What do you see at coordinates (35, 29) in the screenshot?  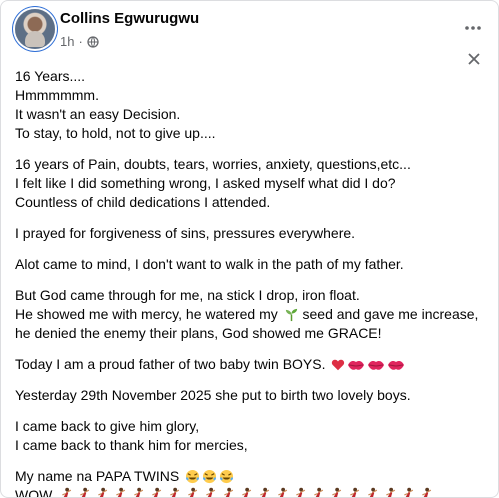 I see `avatar` at bounding box center [35, 29].